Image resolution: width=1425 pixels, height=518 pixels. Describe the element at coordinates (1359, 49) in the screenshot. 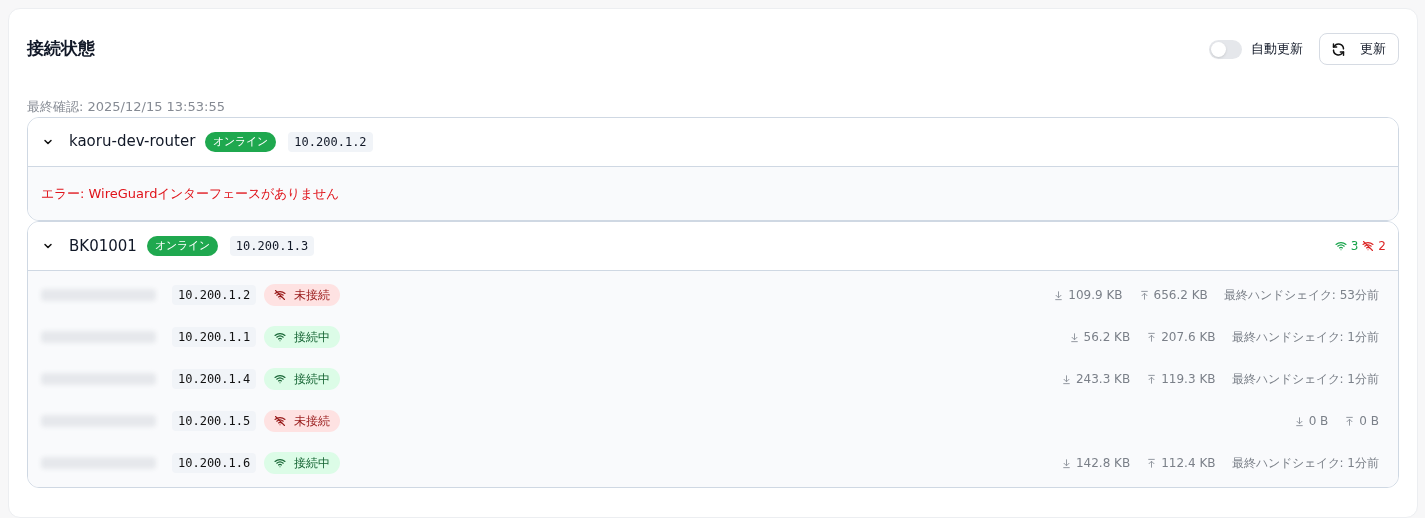

I see `refresh-button: 更新` at that location.